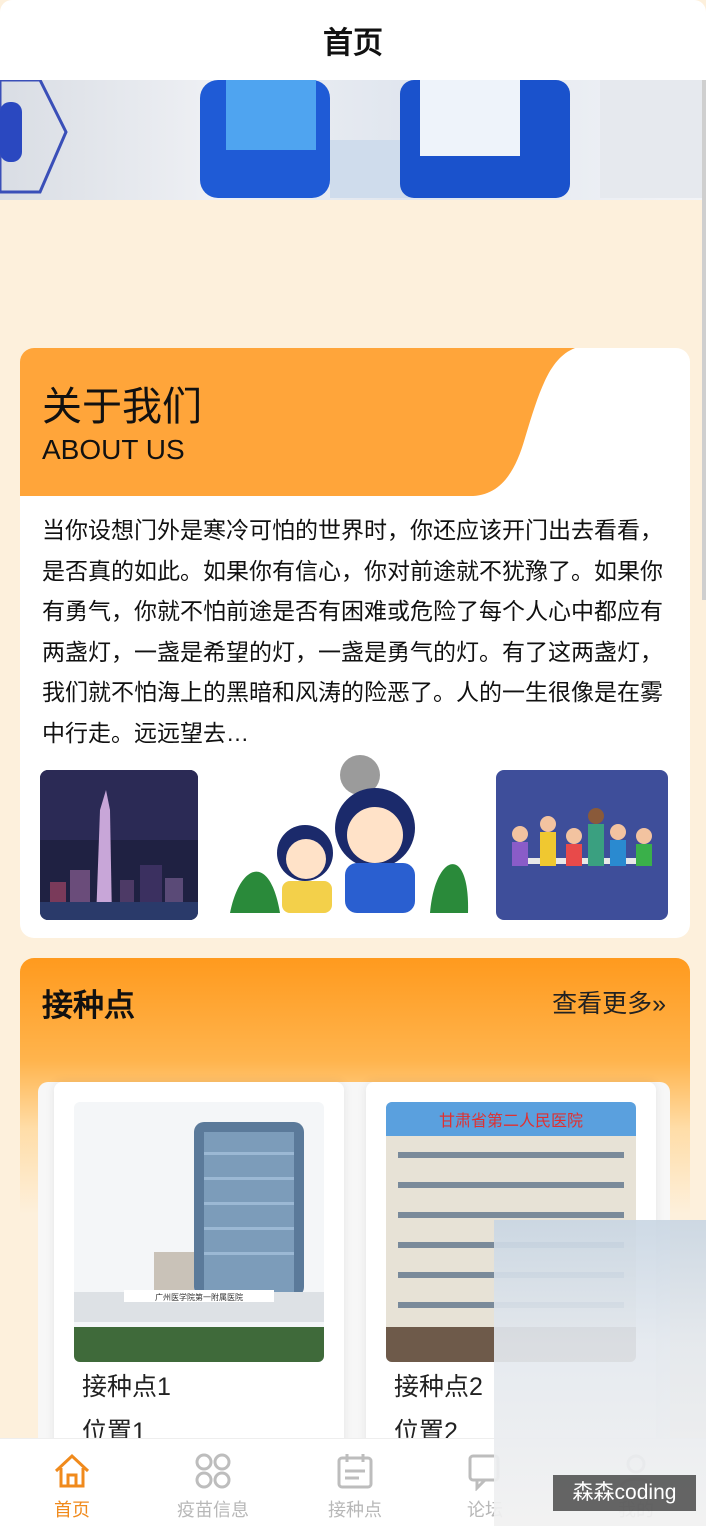 This screenshot has height=1526, width=706. What do you see at coordinates (199, 1297) in the screenshot?
I see `hospital-sign: 广州医学院第一附属医院` at bounding box center [199, 1297].